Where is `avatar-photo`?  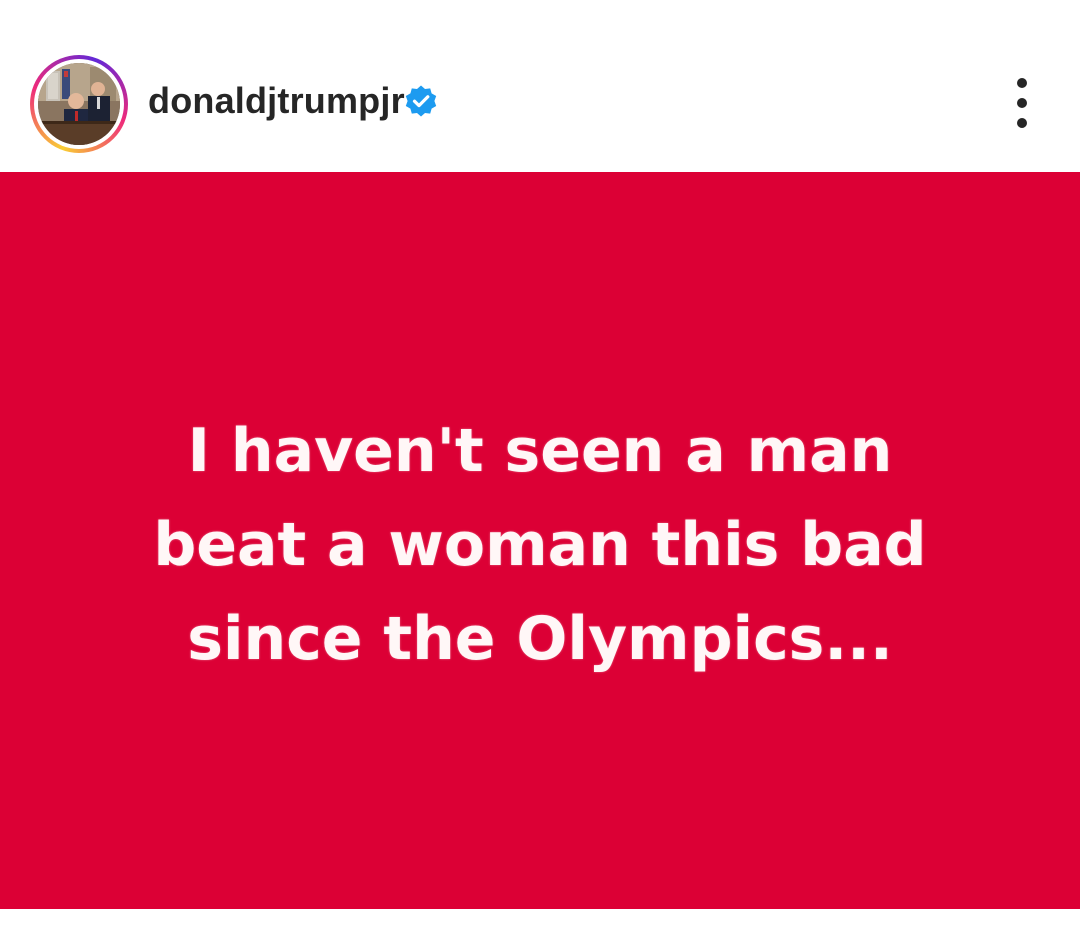
avatar-photo is located at coordinates (79, 104).